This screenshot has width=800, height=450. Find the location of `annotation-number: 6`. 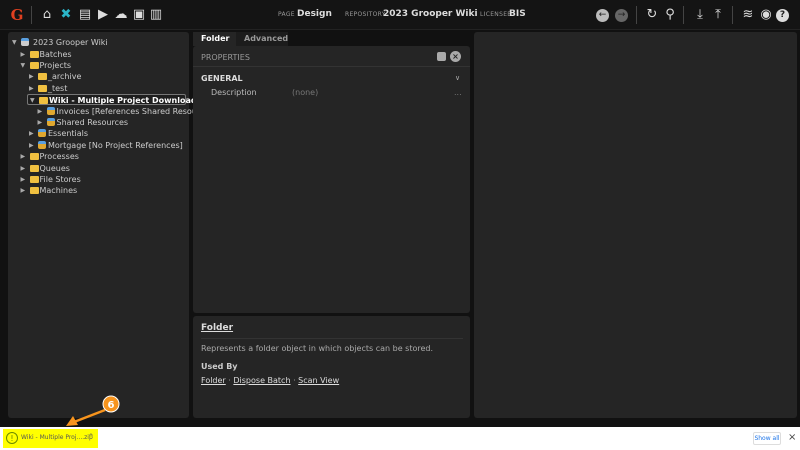

annotation-number: 6 is located at coordinates (111, 405).